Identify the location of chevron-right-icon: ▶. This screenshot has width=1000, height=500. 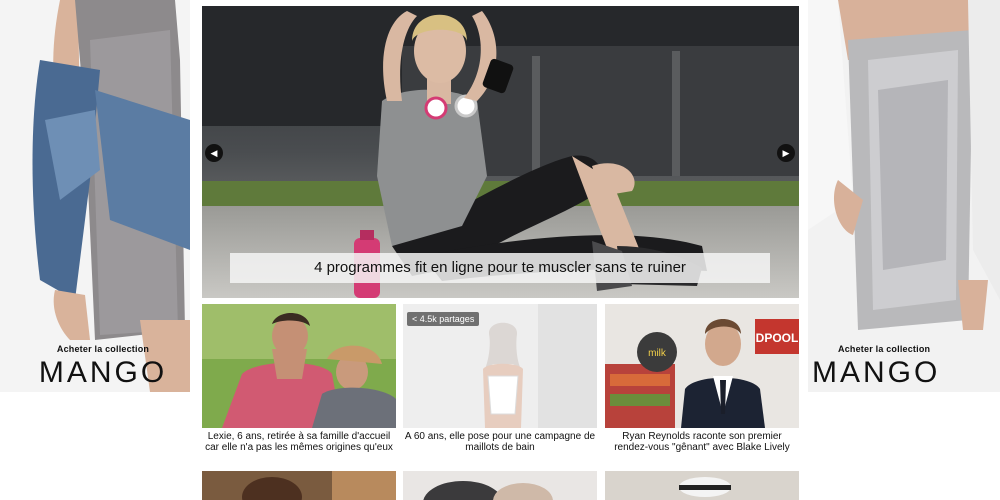
(786, 153).